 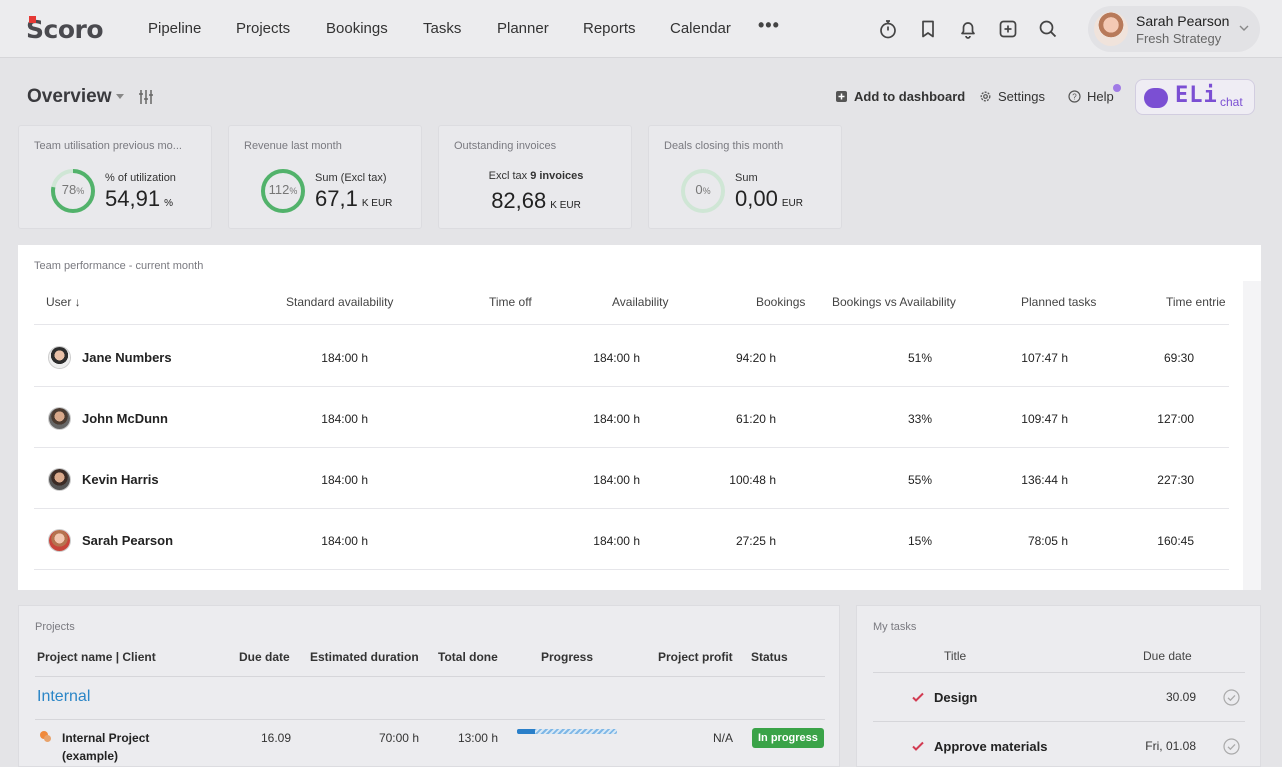 What do you see at coordinates (919, 480) in the screenshot?
I see `bookings-vs-availability: 55%` at bounding box center [919, 480].